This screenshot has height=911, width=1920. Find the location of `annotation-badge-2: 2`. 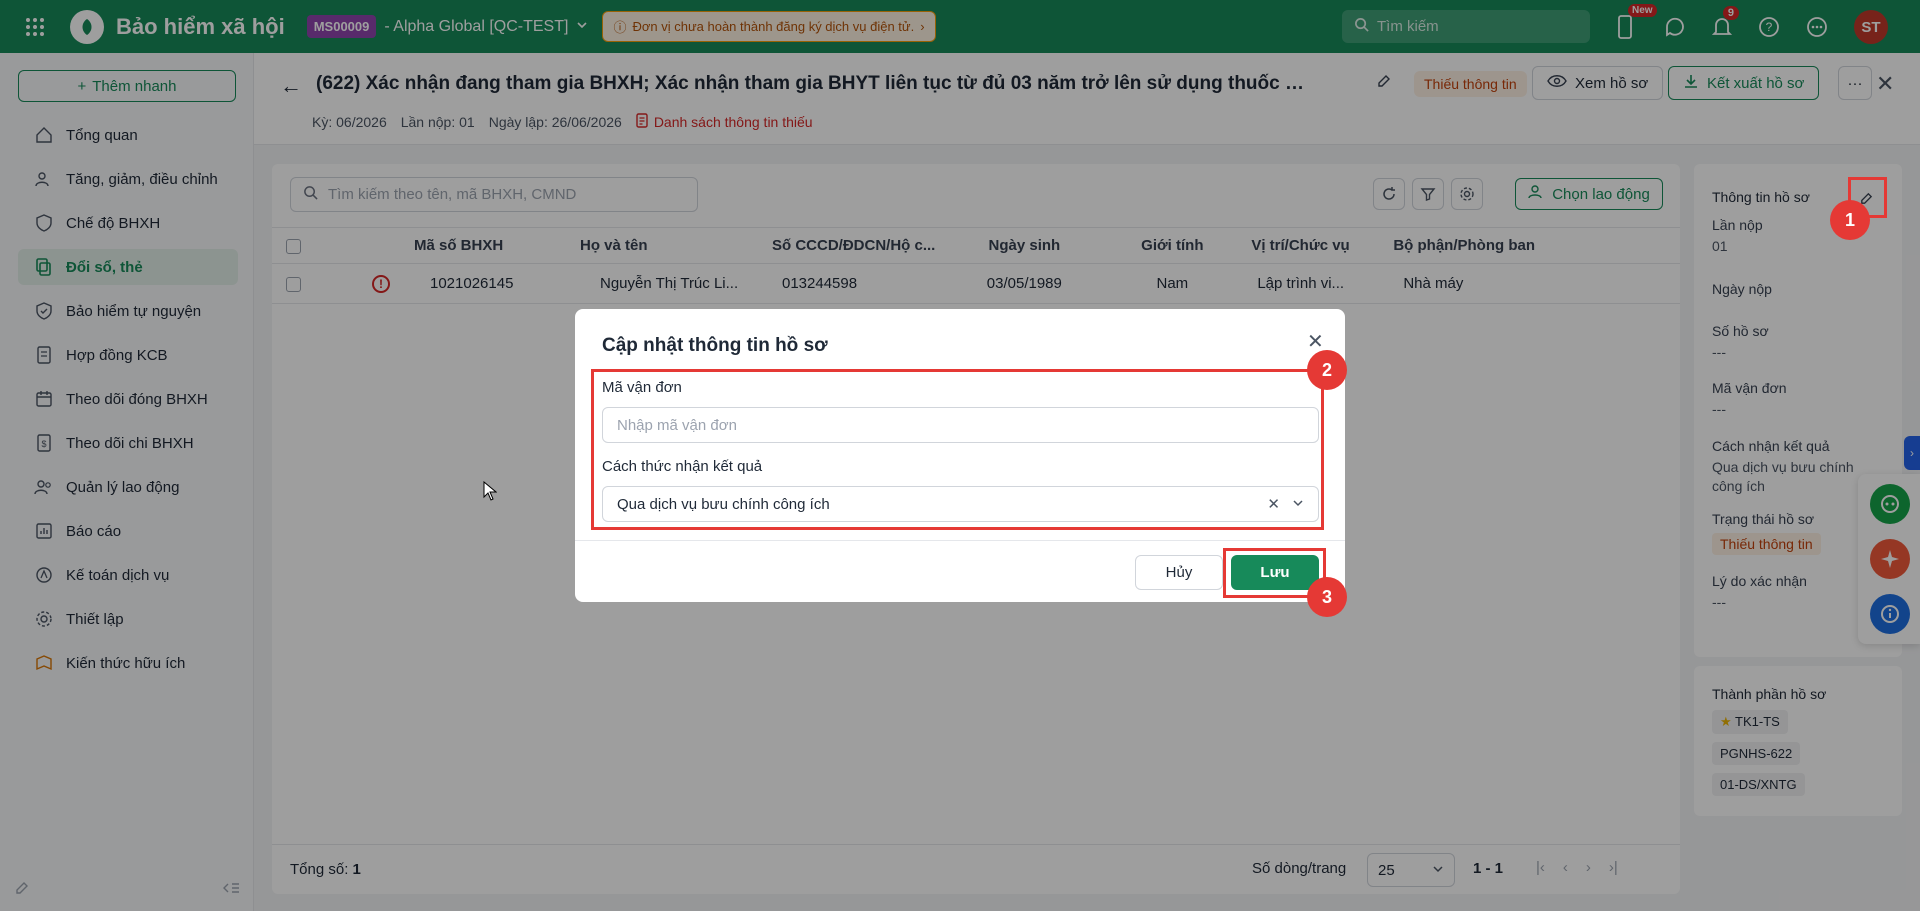

annotation-badge-2: 2 is located at coordinates (1327, 370).